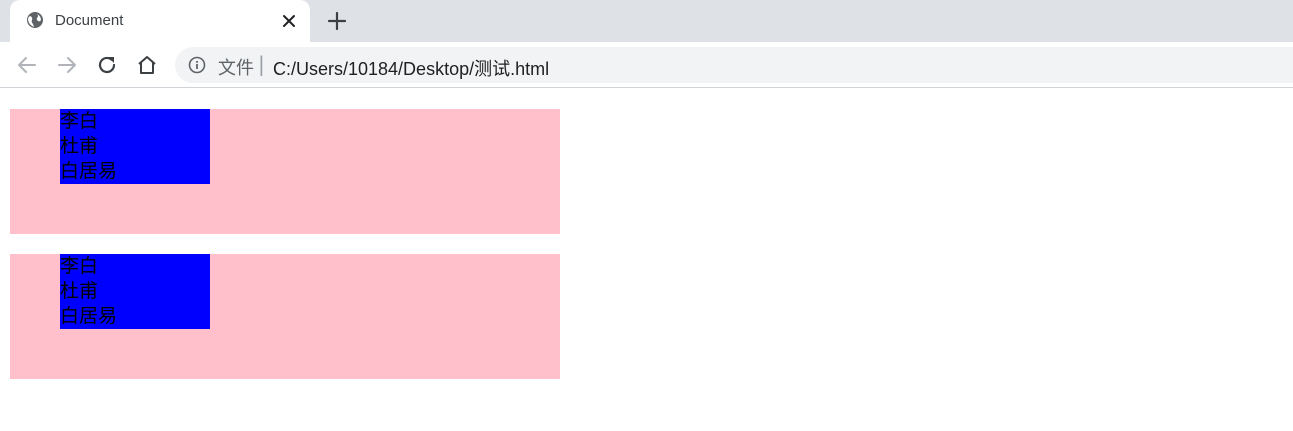 The width and height of the screenshot is (1293, 431). I want to click on tab-strip: Document, so click(646, 21).